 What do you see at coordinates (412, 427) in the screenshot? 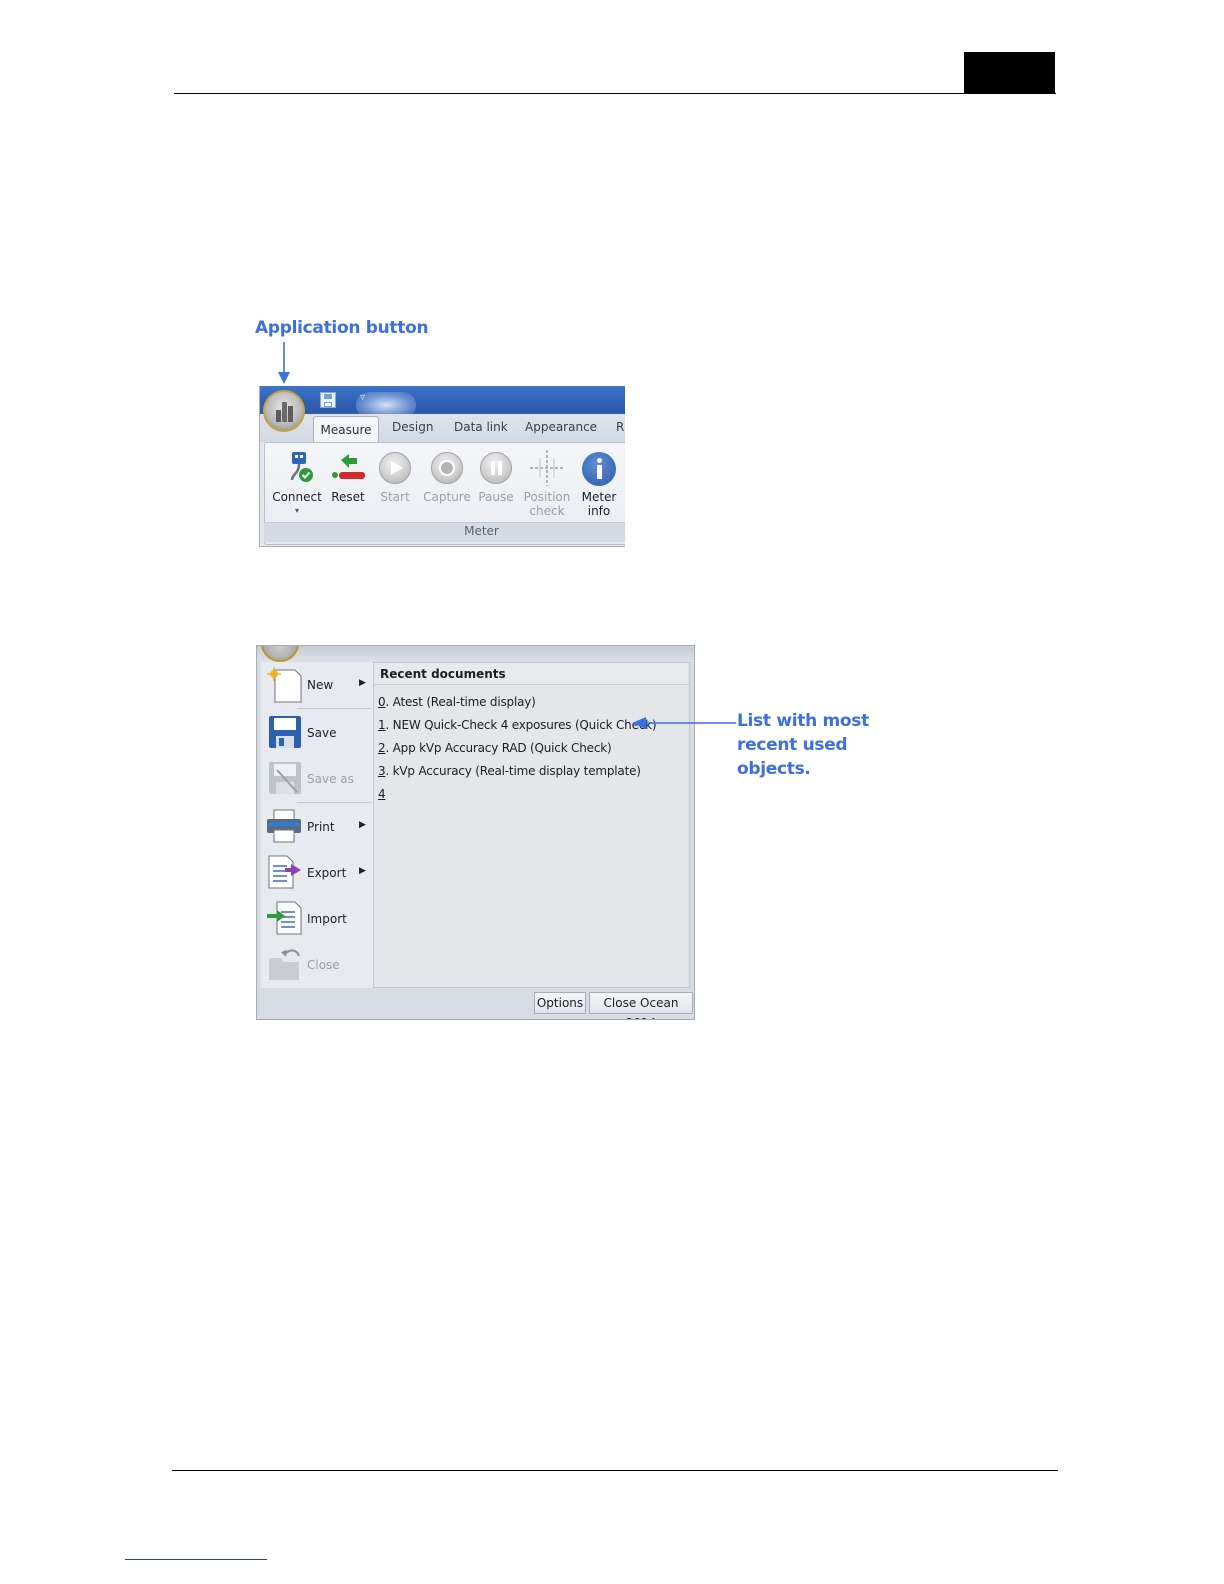
I see `tab-design: Design` at bounding box center [412, 427].